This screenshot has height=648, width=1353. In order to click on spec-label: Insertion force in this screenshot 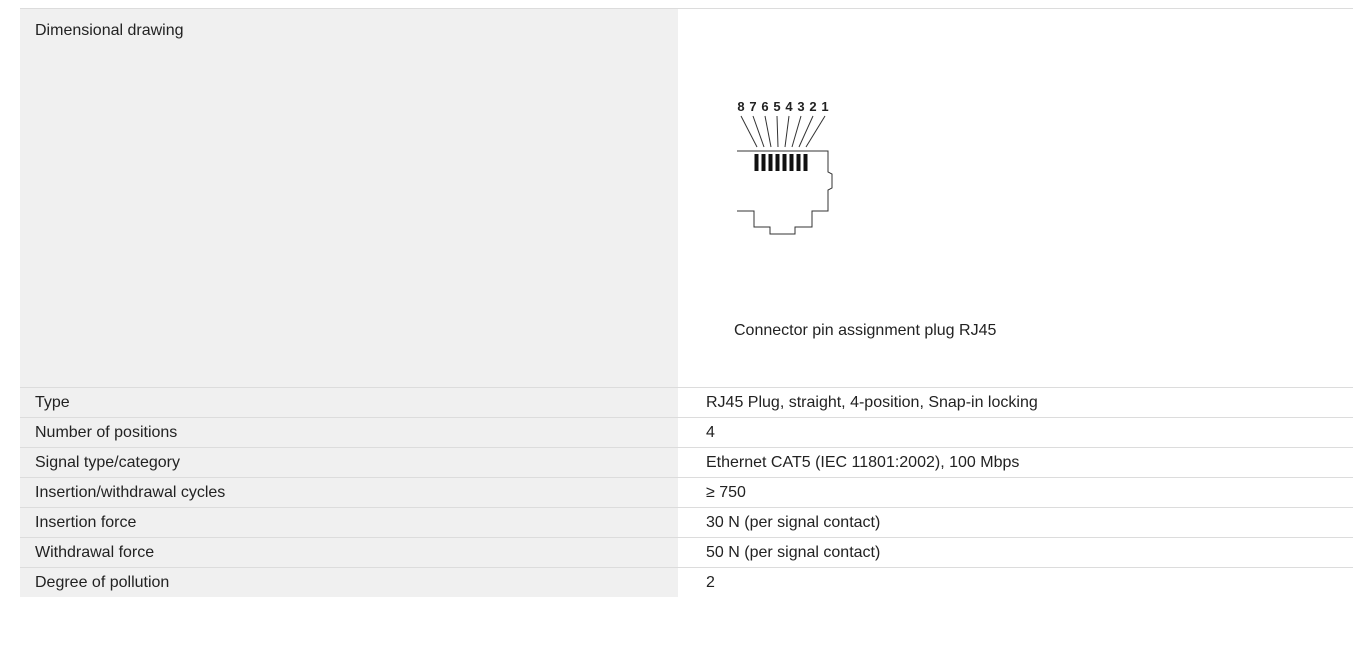, I will do `click(349, 522)`.